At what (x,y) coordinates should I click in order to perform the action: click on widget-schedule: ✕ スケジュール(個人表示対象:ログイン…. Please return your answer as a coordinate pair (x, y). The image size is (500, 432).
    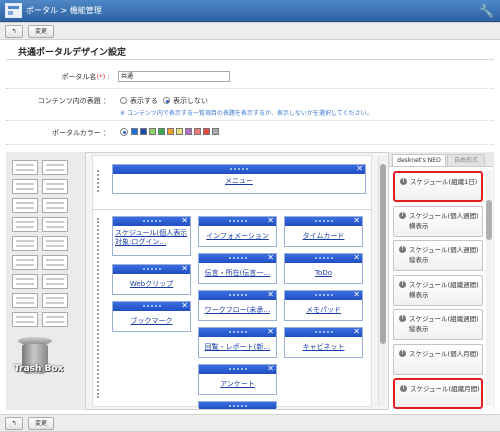
    Looking at the image, I should click on (151, 236).